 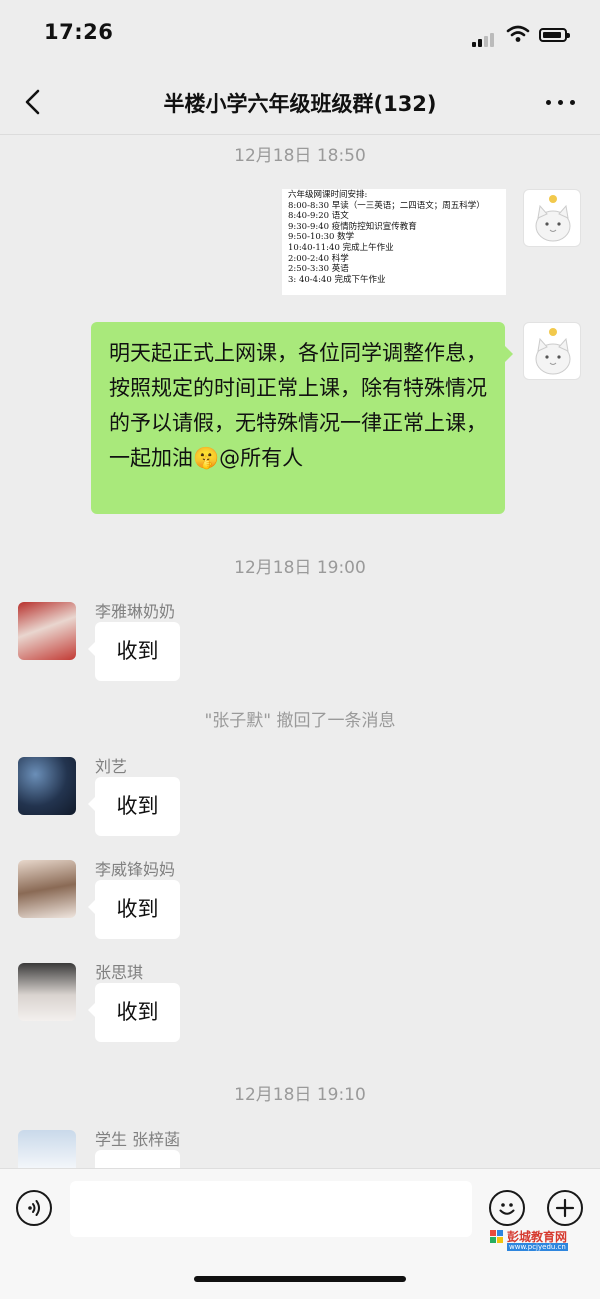 I want to click on schedule-line: 8:40-9:20 语文, so click(x=318, y=216).